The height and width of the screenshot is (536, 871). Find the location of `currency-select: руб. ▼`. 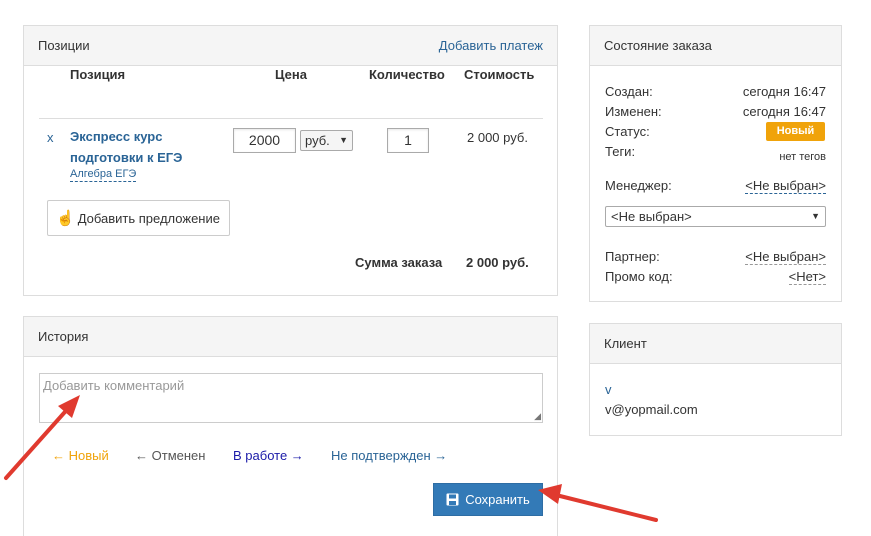

currency-select: руб. ▼ is located at coordinates (326, 140).